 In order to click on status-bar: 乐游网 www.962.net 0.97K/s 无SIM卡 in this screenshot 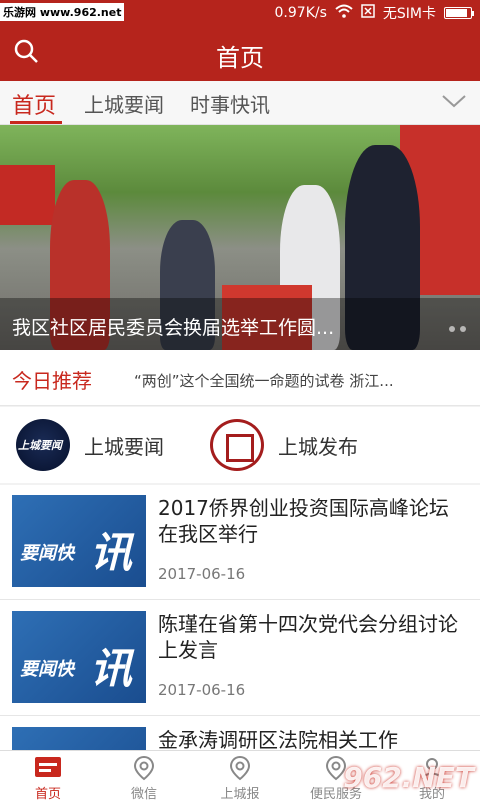, I will do `click(240, 12)`.